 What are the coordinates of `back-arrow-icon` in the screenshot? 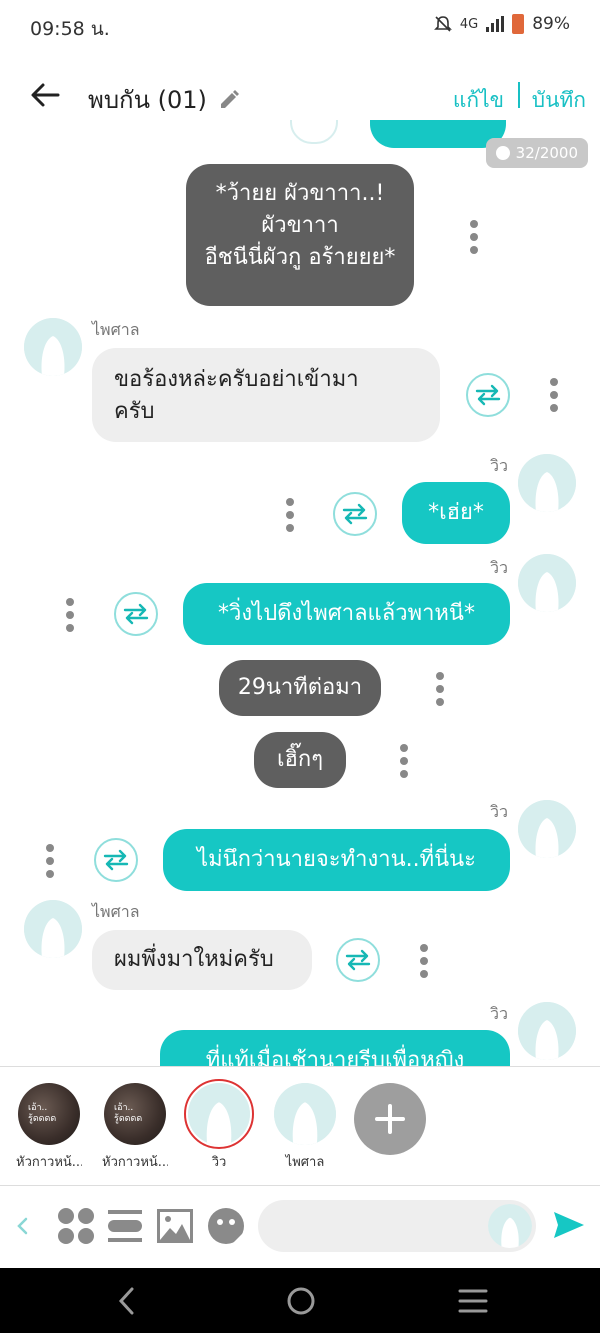 It's located at (45, 95).